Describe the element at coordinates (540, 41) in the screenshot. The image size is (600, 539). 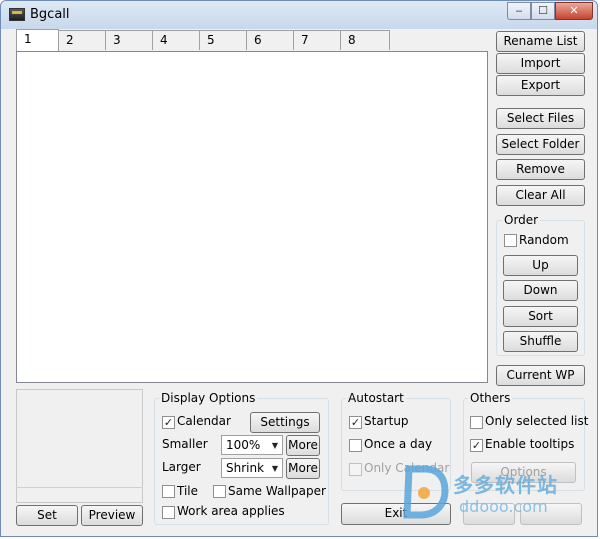
I see `rename-list-button: Rename List` at that location.